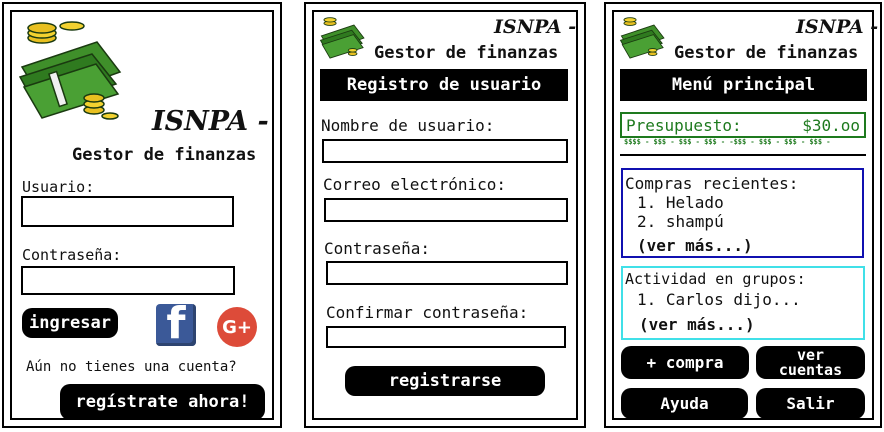  I want to click on budget-box: Presupuesto: $30.oo, so click(743, 125).